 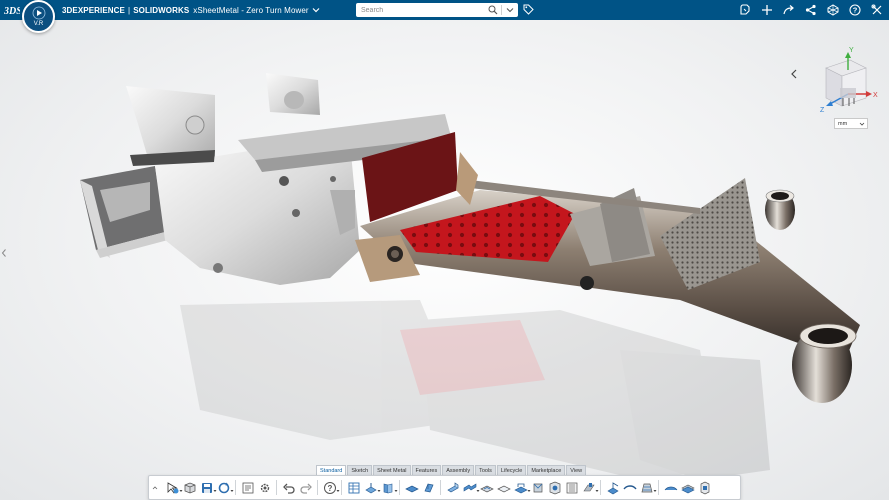 I want to click on forming-tool-icon, so click(x=554, y=487).